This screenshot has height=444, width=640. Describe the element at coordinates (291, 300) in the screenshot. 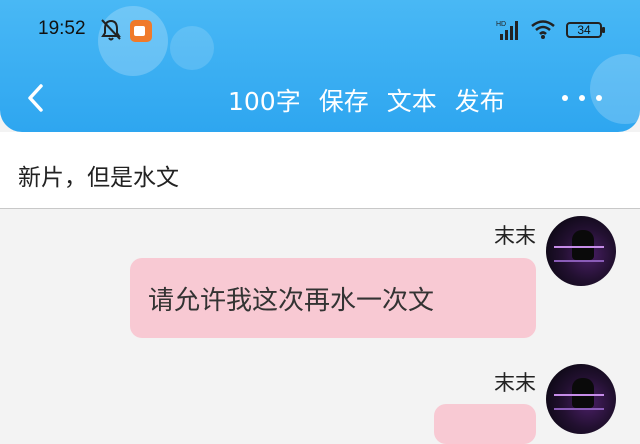

I see `message-text: 请允许我这次再水一次文` at that location.